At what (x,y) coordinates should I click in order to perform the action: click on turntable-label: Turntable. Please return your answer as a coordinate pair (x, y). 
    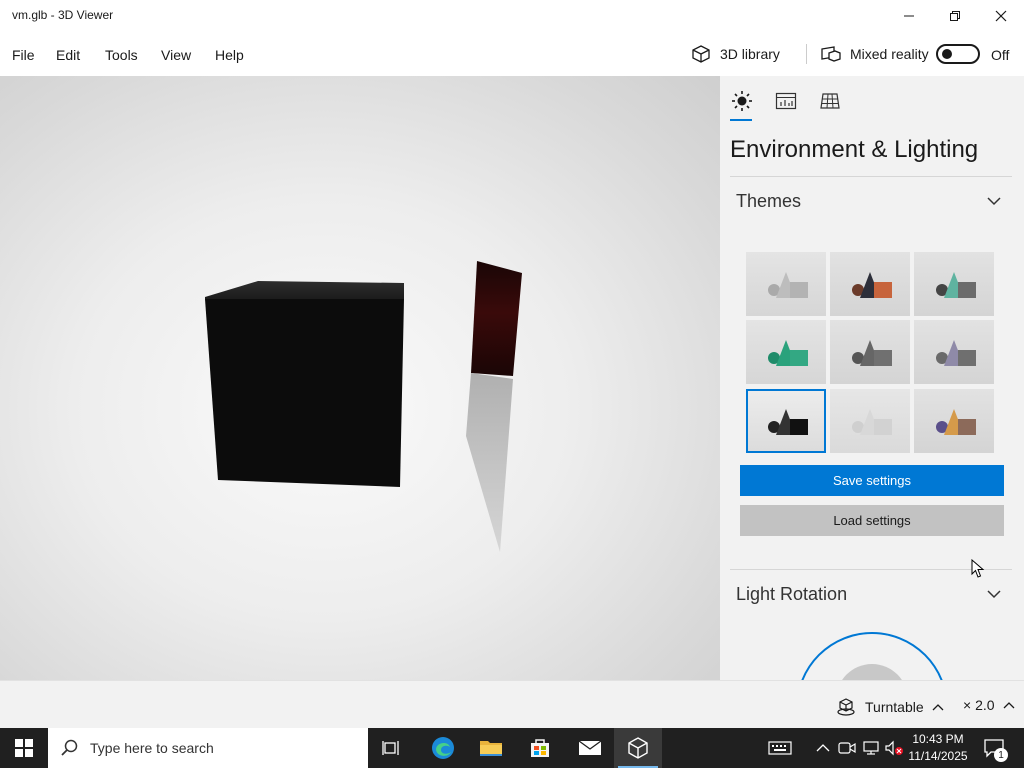
    Looking at the image, I should click on (894, 707).